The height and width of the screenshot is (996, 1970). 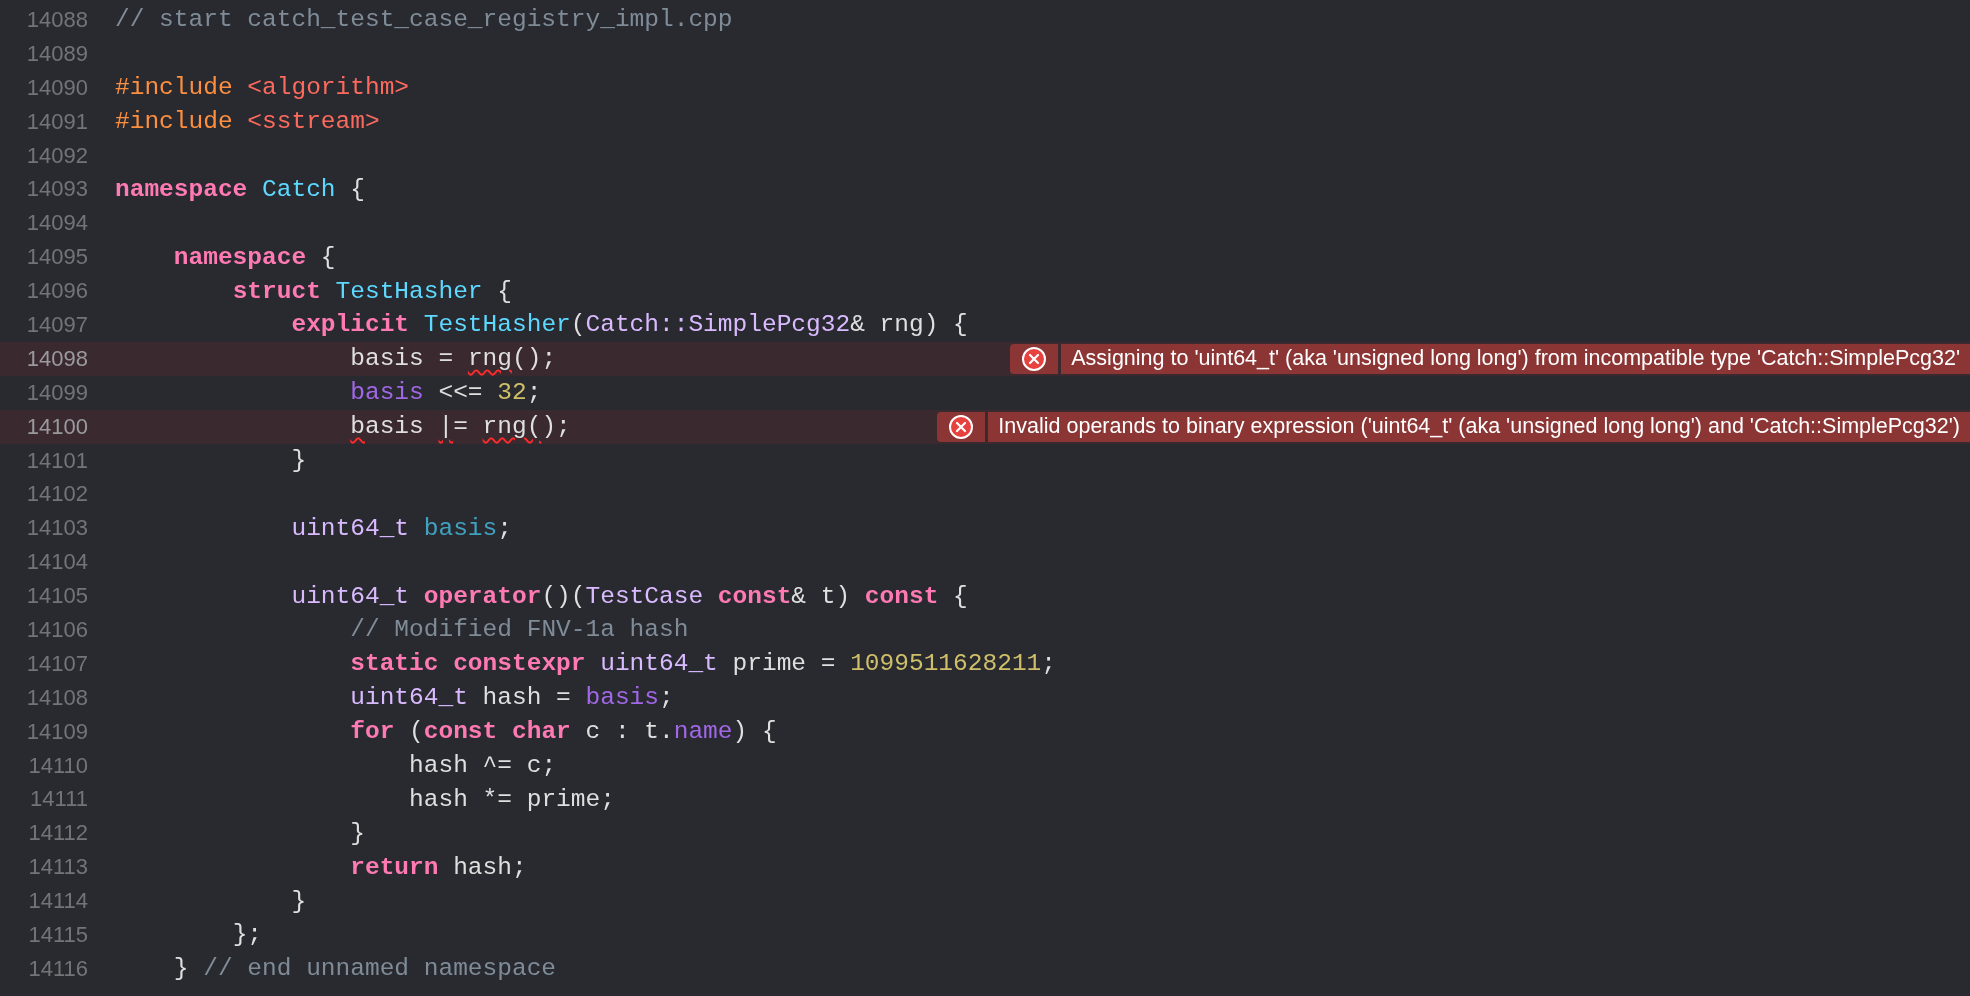 I want to click on line-number: 14091, so click(x=56, y=121).